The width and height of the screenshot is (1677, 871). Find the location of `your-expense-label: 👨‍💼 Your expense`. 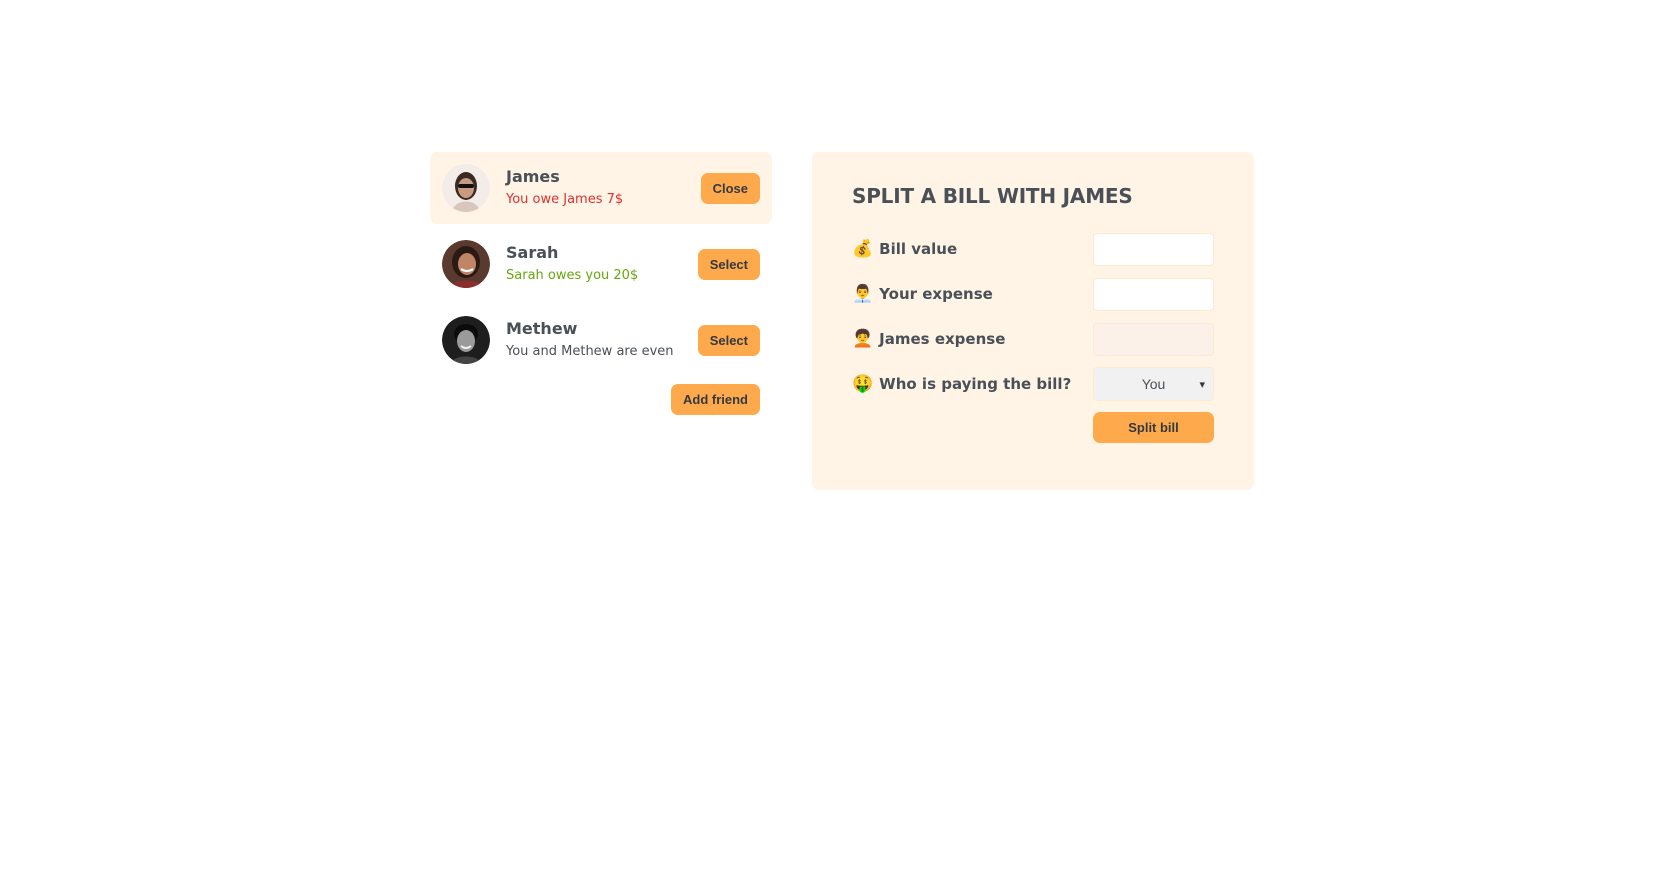

your-expense-label: 👨‍💼 Your expense is located at coordinates (922, 294).